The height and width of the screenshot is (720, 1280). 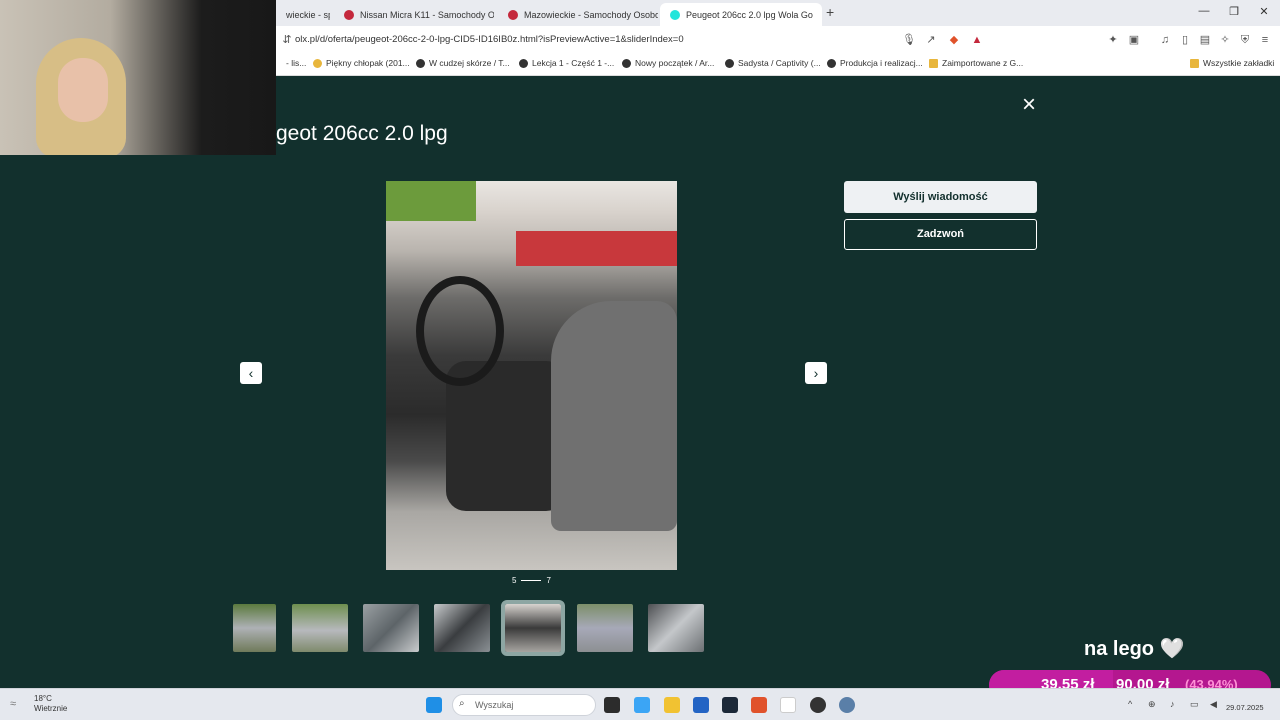 I want to click on send-message-button: Wyślij wiadomość, so click(x=940, y=197).